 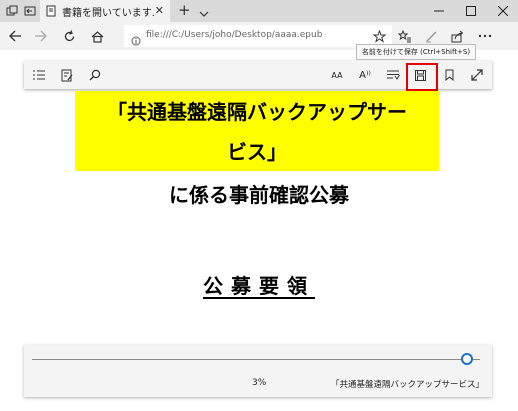 What do you see at coordinates (407, 385) in the screenshot?
I see `current-chapter-title: 「共通基盤遠隔バックアップサービス」` at bounding box center [407, 385].